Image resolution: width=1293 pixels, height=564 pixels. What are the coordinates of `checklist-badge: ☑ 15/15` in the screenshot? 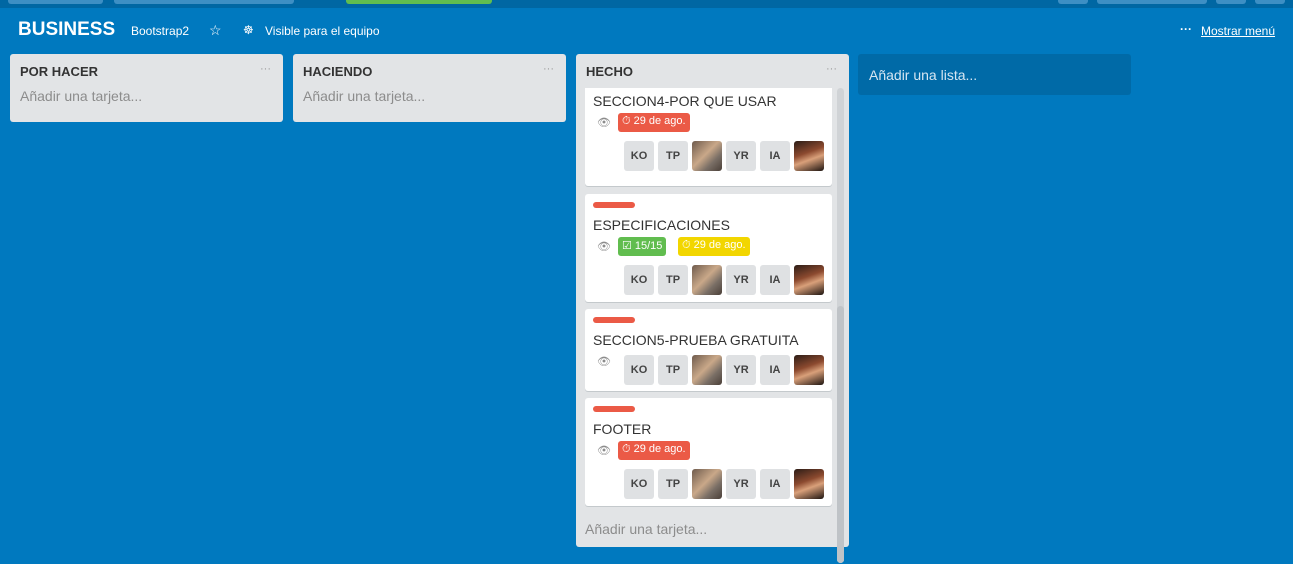 It's located at (642, 246).